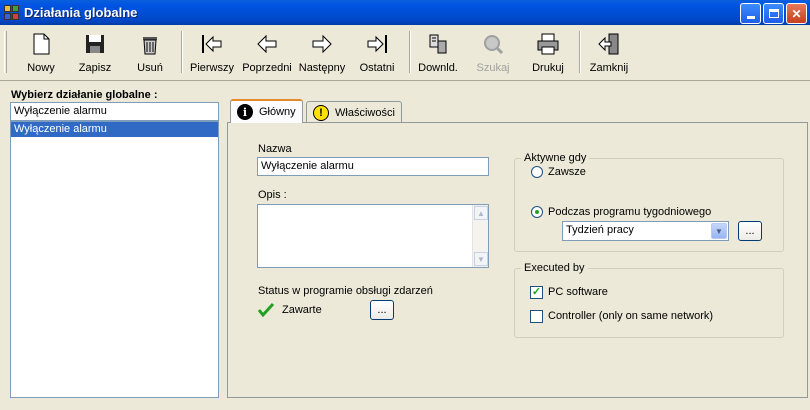  Describe the element at coordinates (345, 291) in the screenshot. I see `status-label: Status w programie obsługi zdarzeń` at that location.